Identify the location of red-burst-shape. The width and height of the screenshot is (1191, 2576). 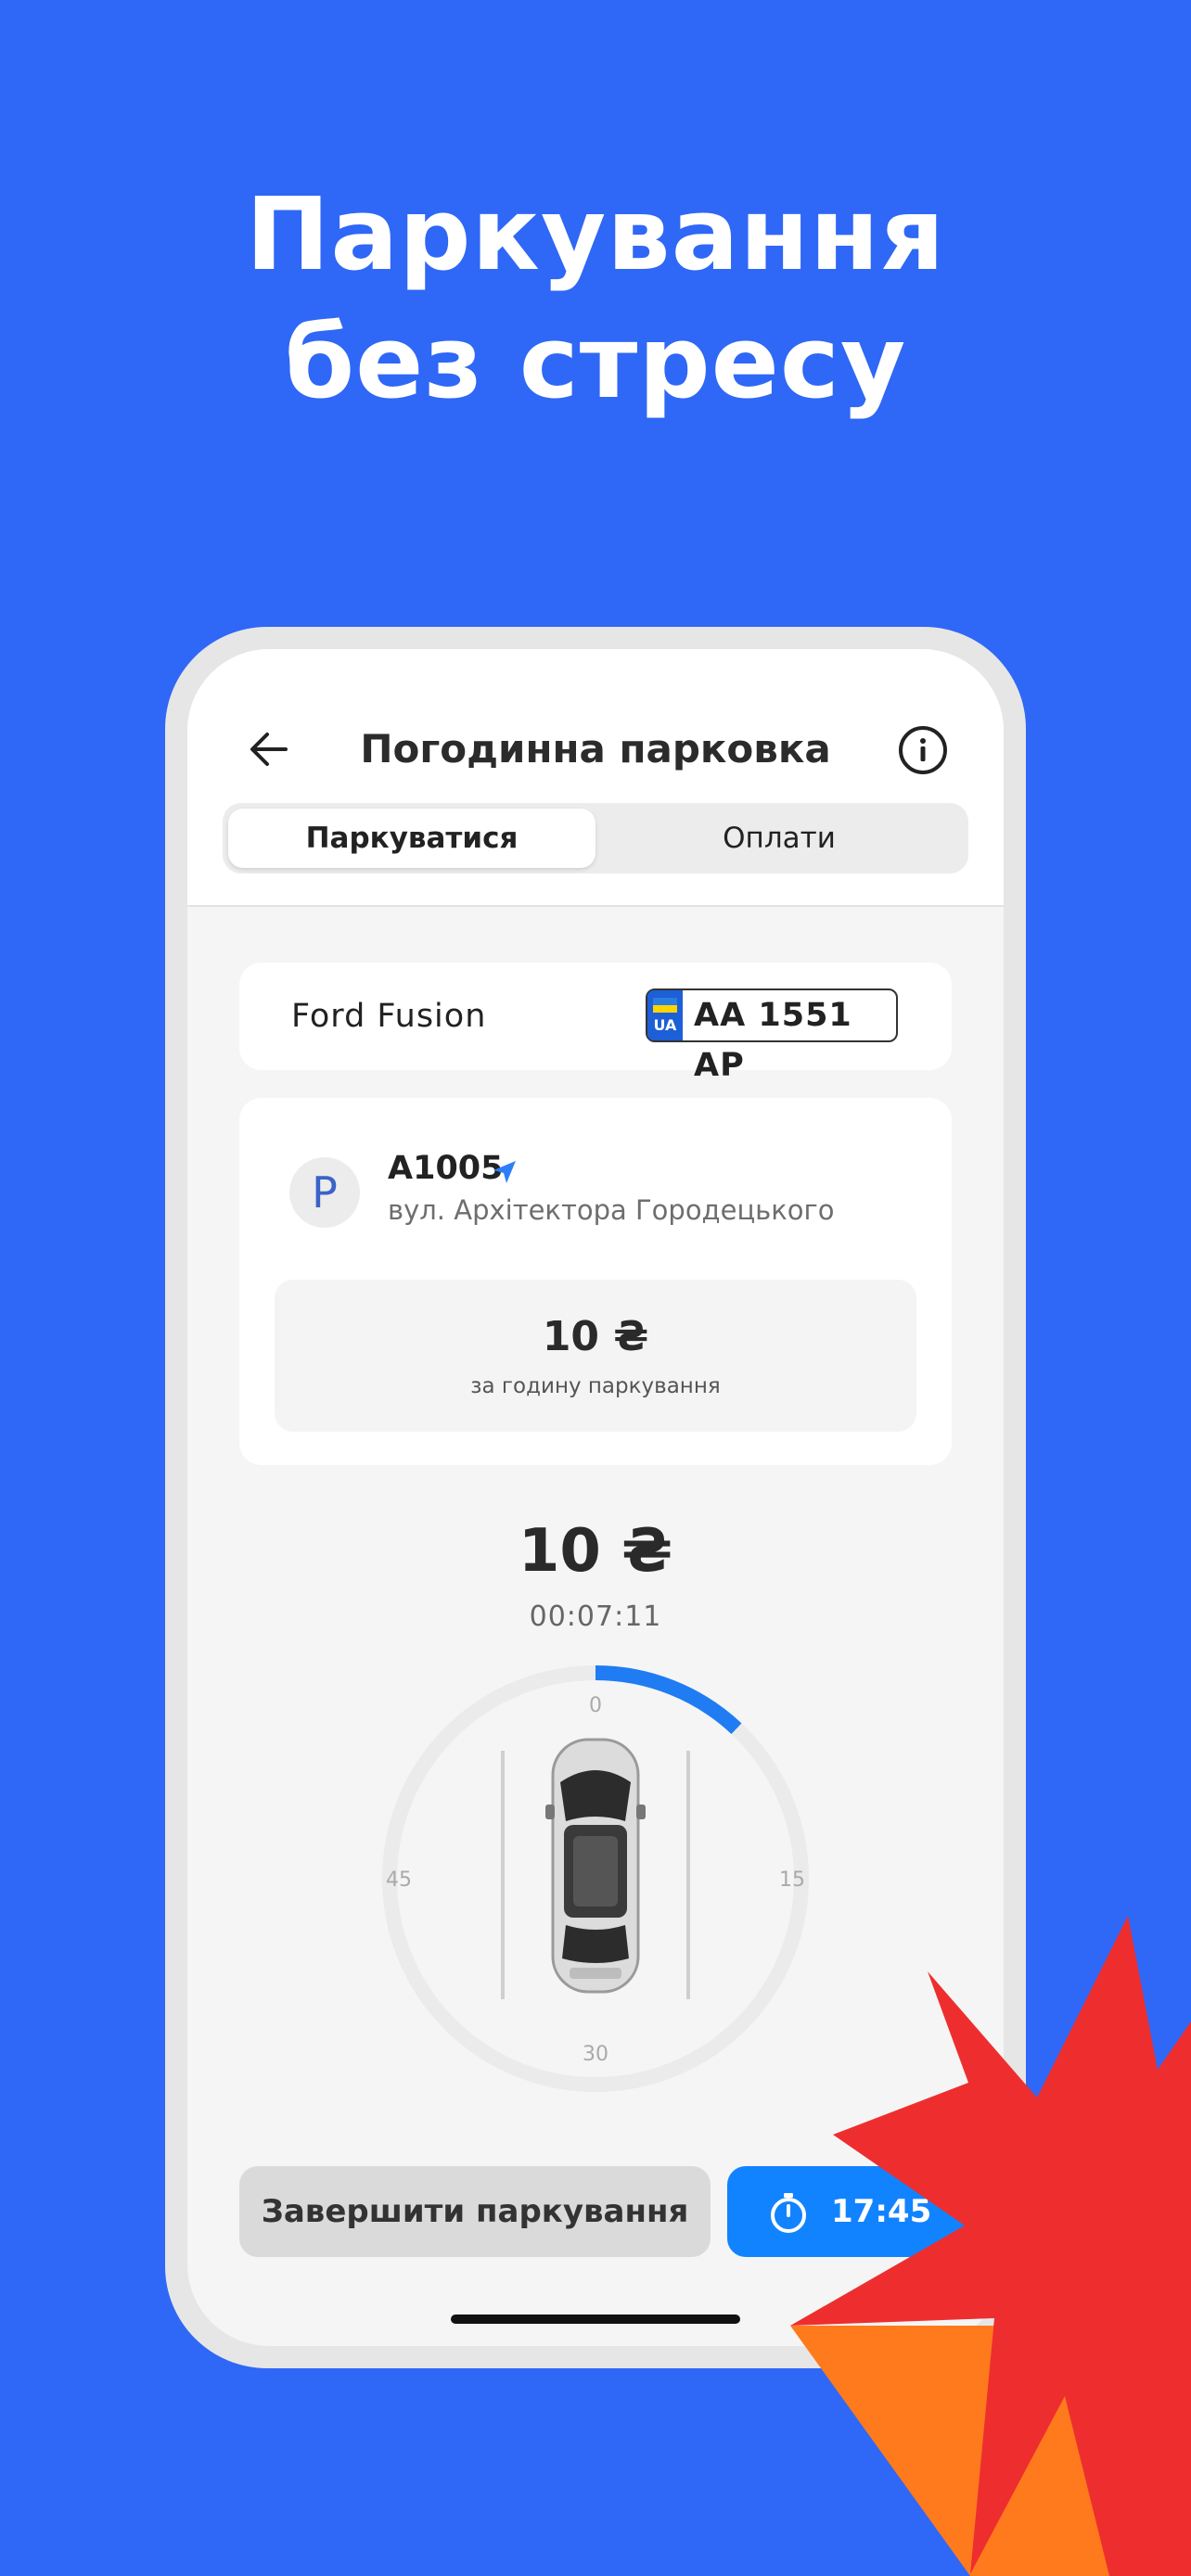
(990, 2246).